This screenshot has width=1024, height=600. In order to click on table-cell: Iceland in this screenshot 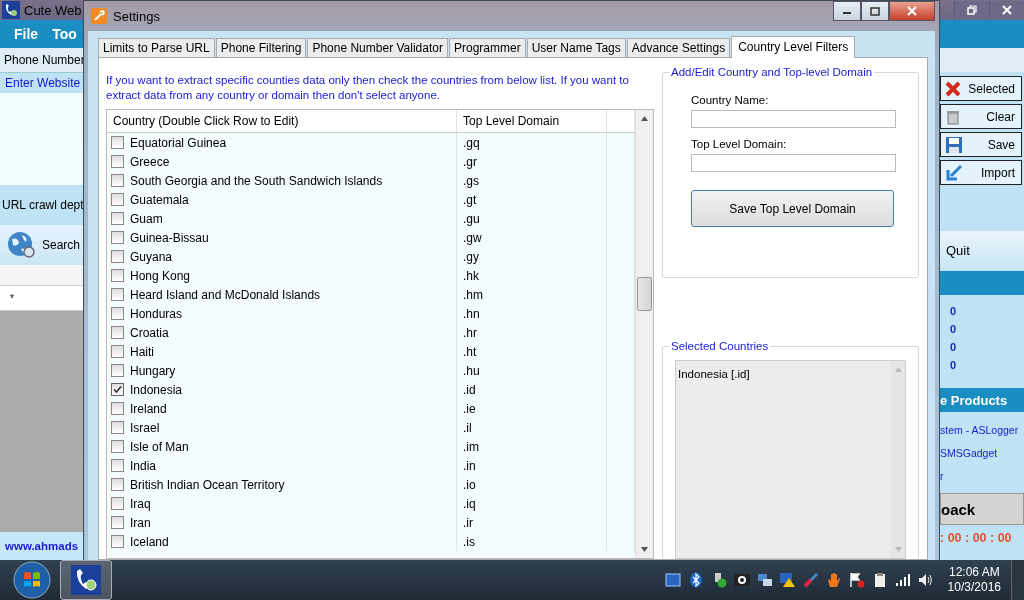, I will do `click(149, 541)`.